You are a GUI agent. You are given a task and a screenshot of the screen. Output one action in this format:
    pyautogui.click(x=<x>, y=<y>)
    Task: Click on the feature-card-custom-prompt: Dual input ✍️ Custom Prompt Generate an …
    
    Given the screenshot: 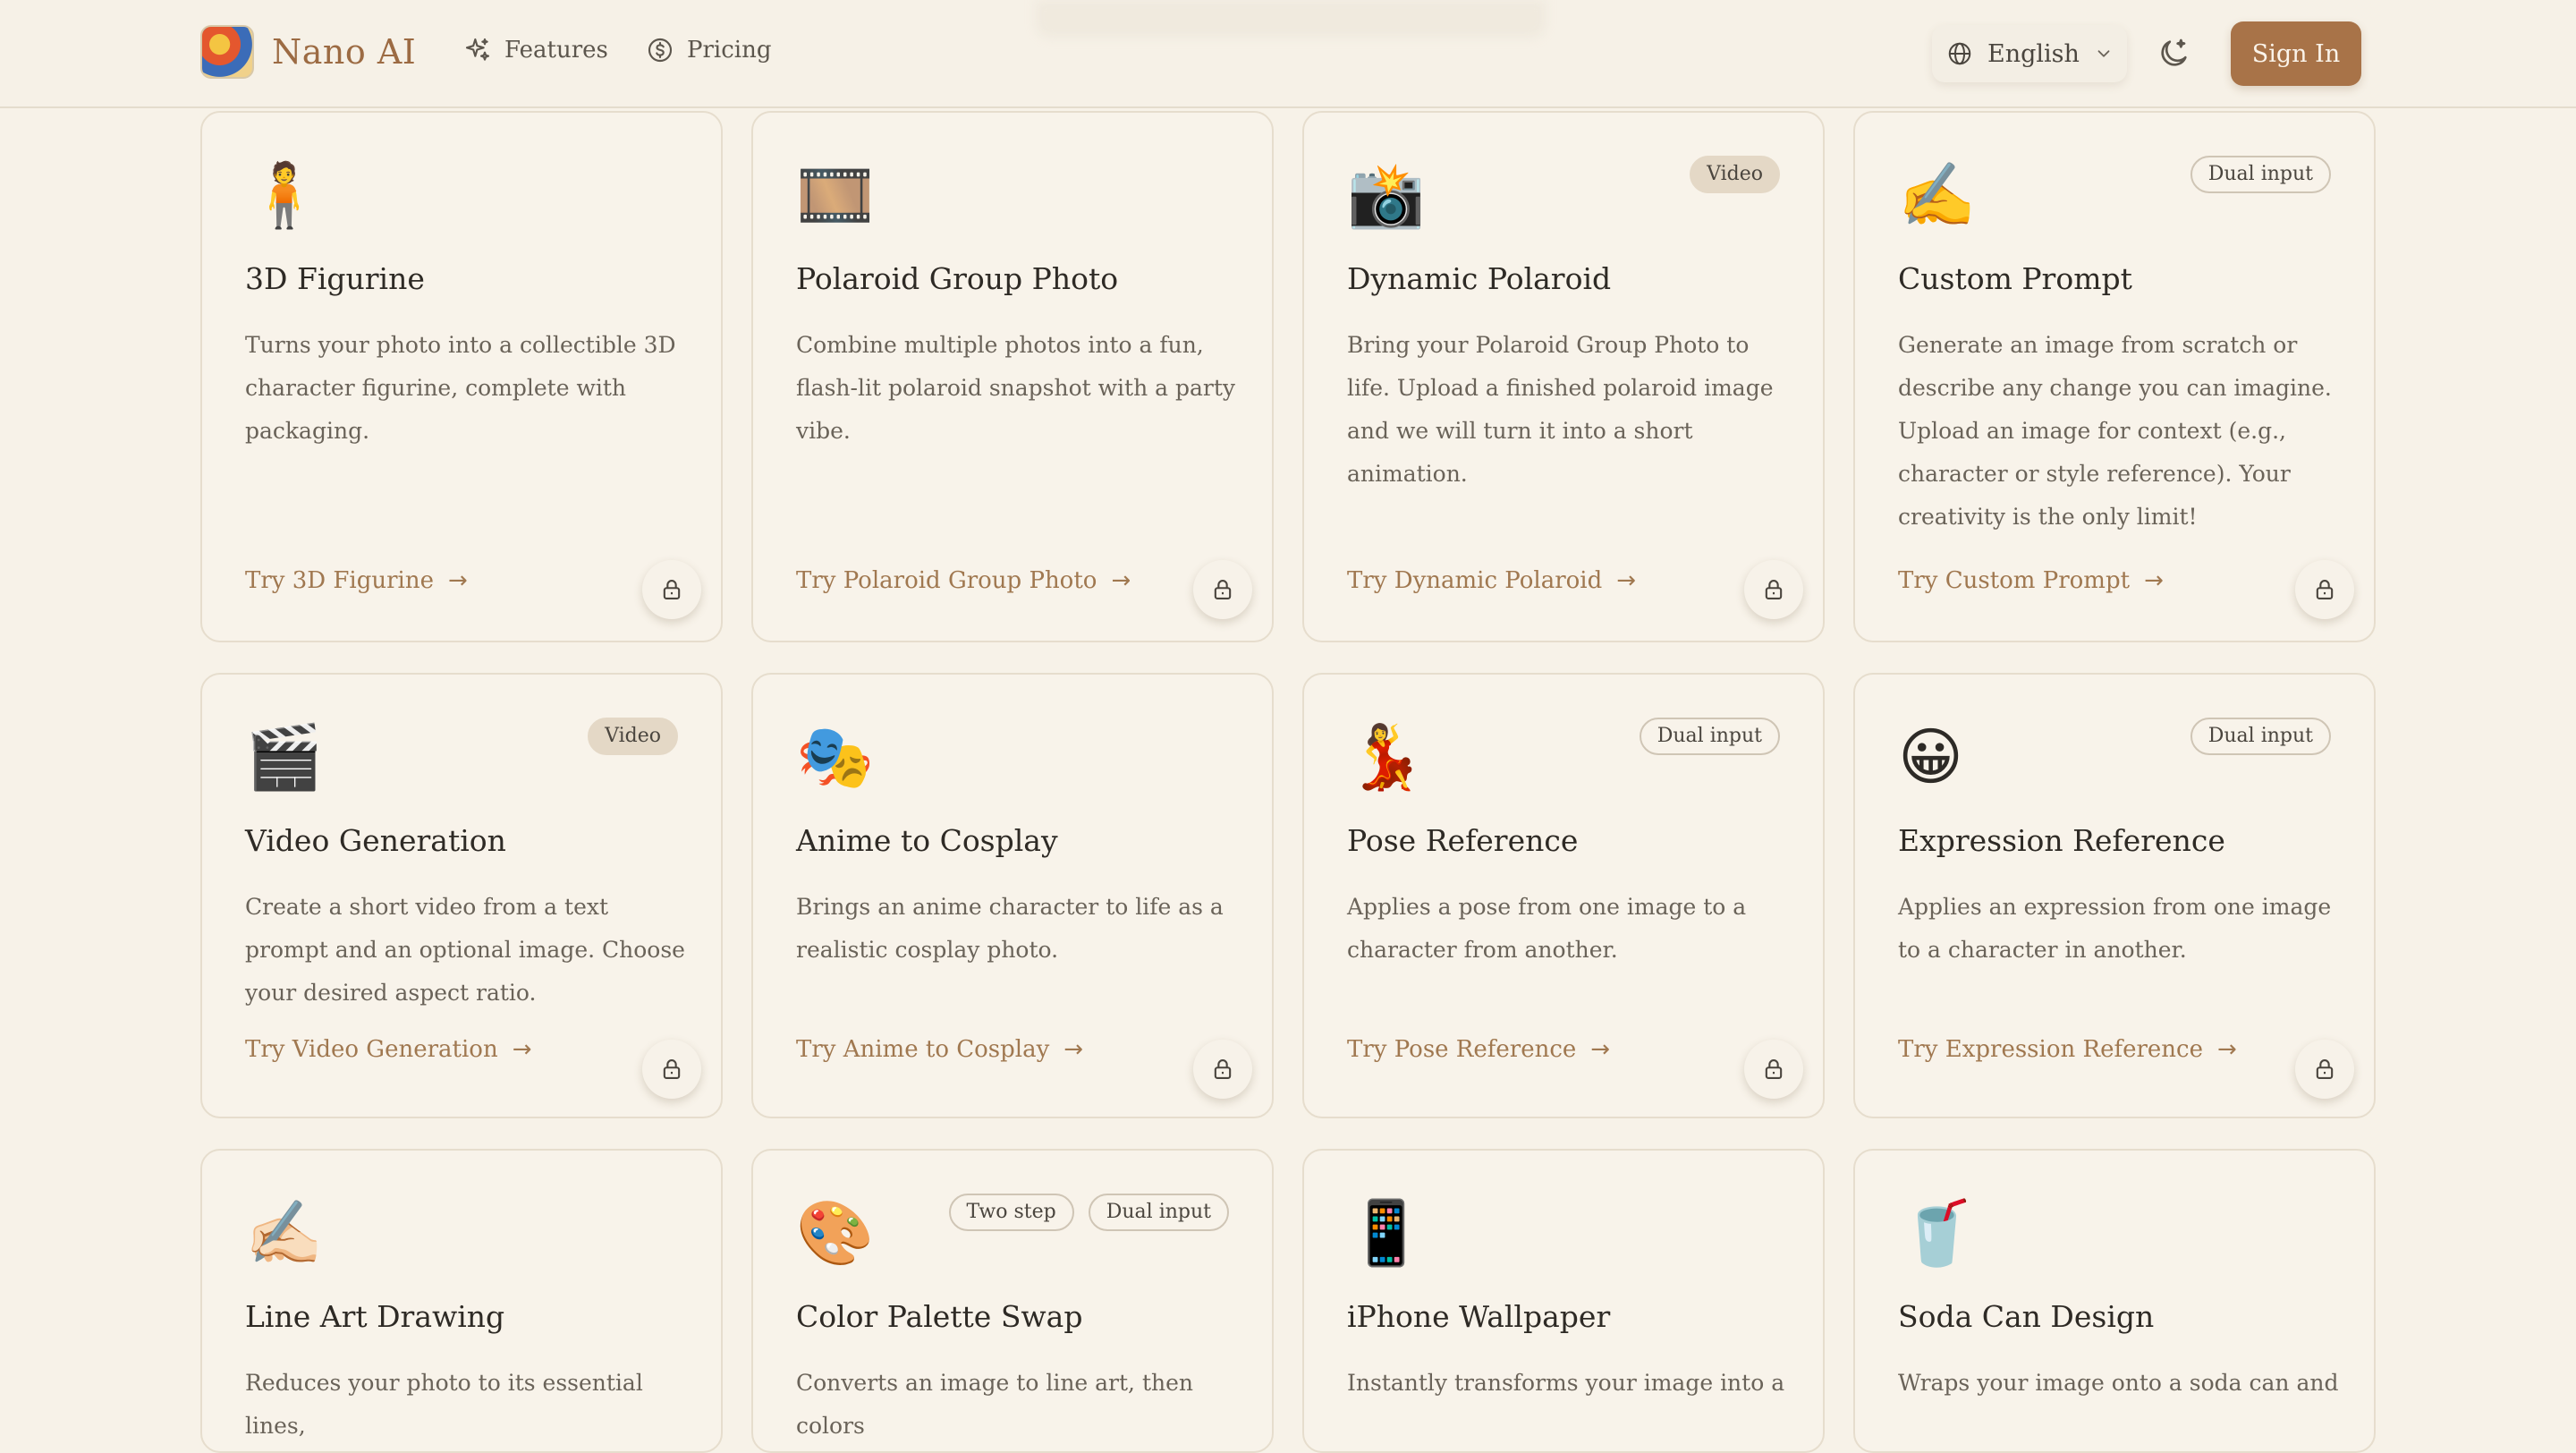 What is the action you would take?
    pyautogui.click(x=2114, y=376)
    